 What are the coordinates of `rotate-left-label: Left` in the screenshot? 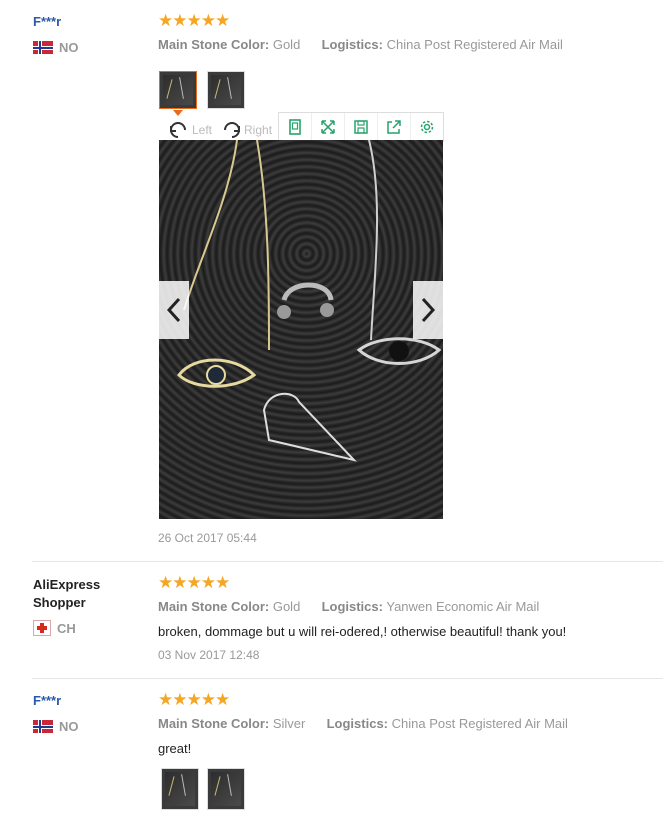 It's located at (202, 130).